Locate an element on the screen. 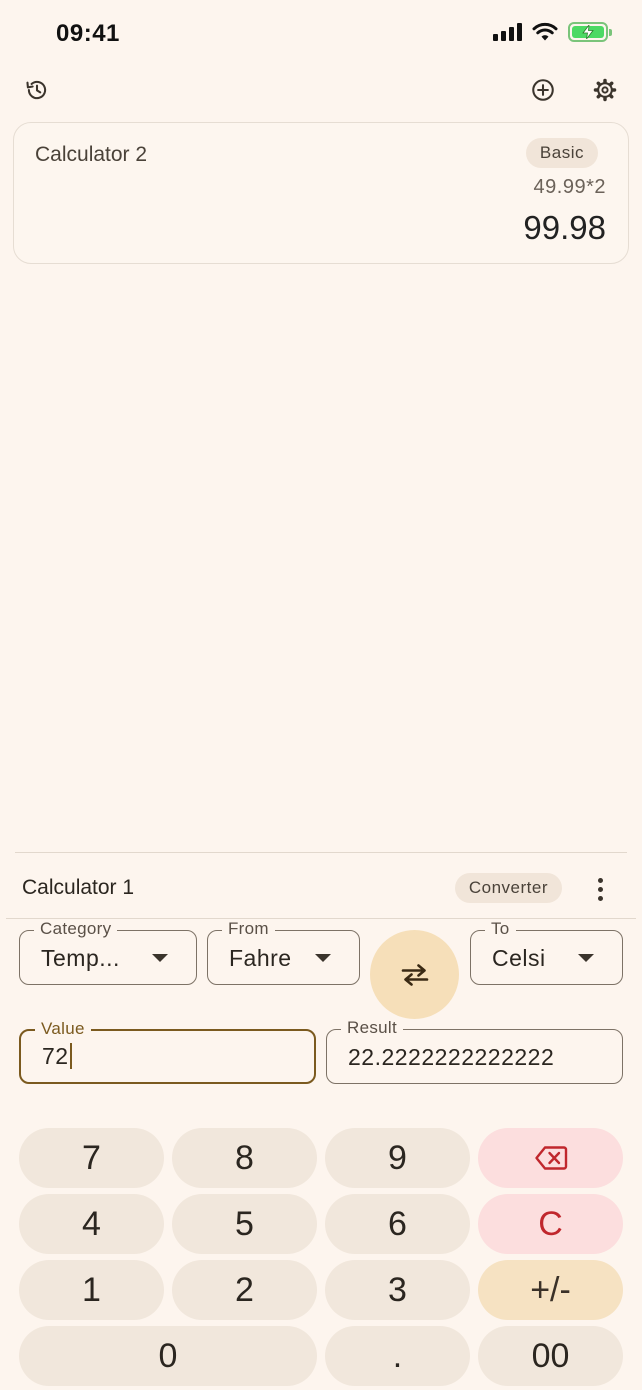  calculator-1-mode-badge: Converter is located at coordinates (508, 888).